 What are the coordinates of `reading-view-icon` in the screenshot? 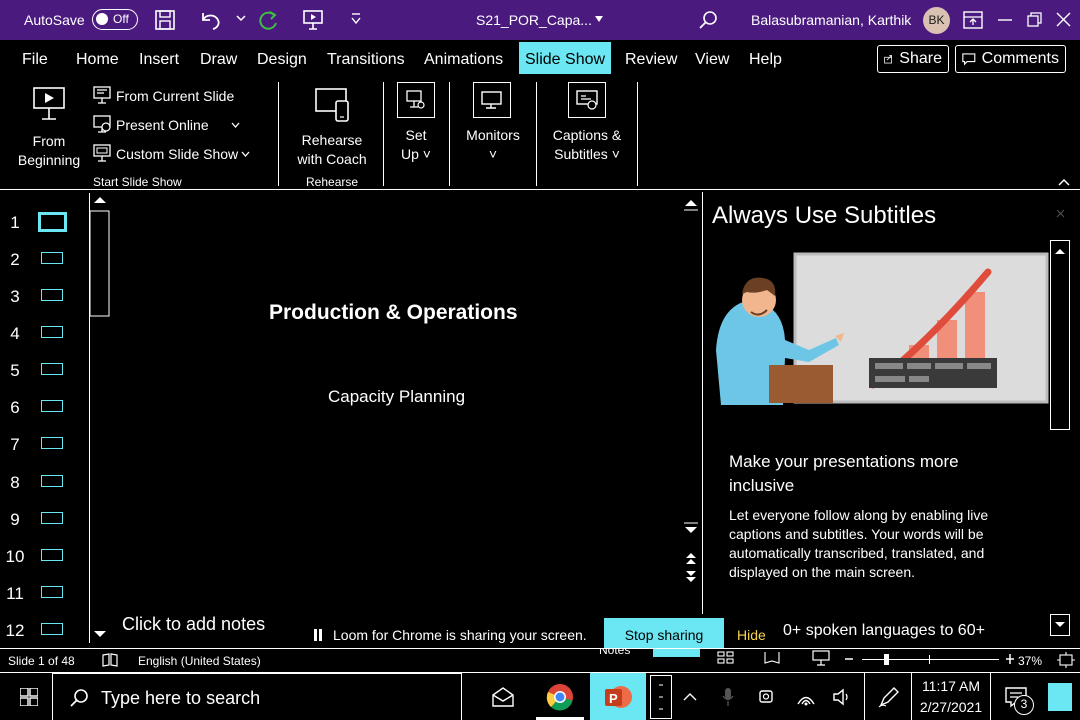 It's located at (772, 658).